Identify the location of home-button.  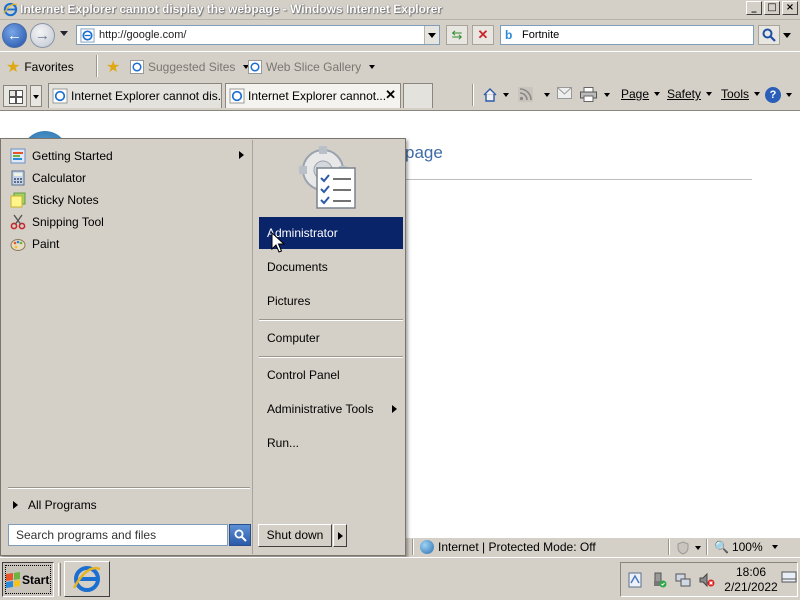
(495, 95).